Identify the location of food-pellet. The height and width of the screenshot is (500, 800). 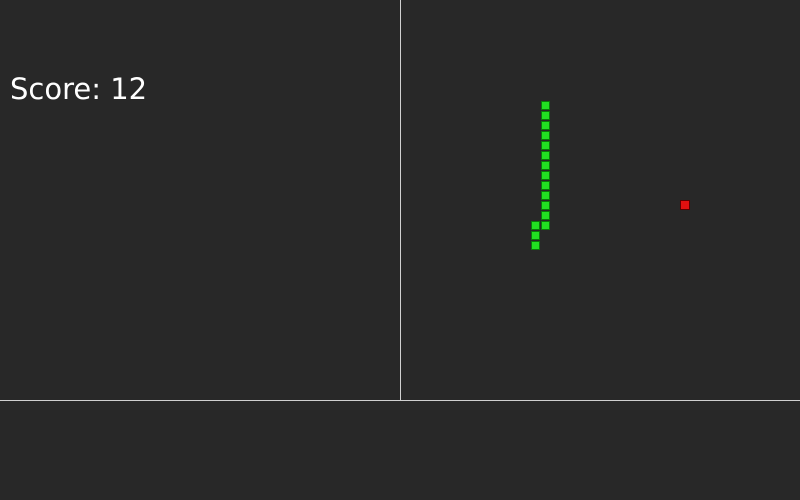
(685, 205).